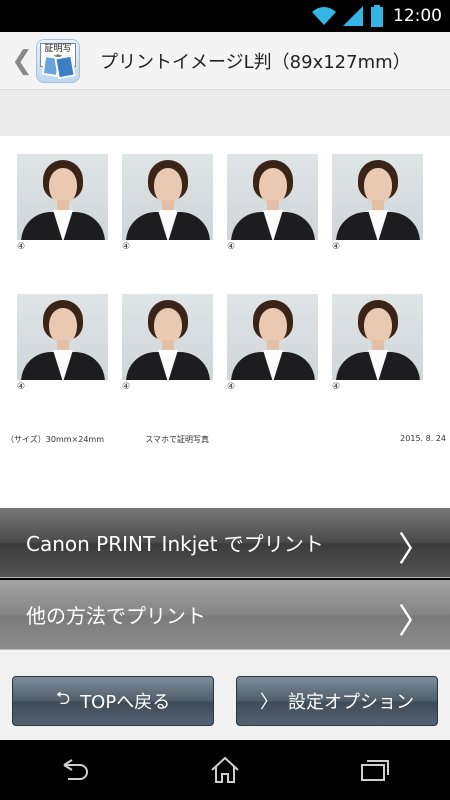  I want to click on app-icon: 証明写真, so click(58, 60).